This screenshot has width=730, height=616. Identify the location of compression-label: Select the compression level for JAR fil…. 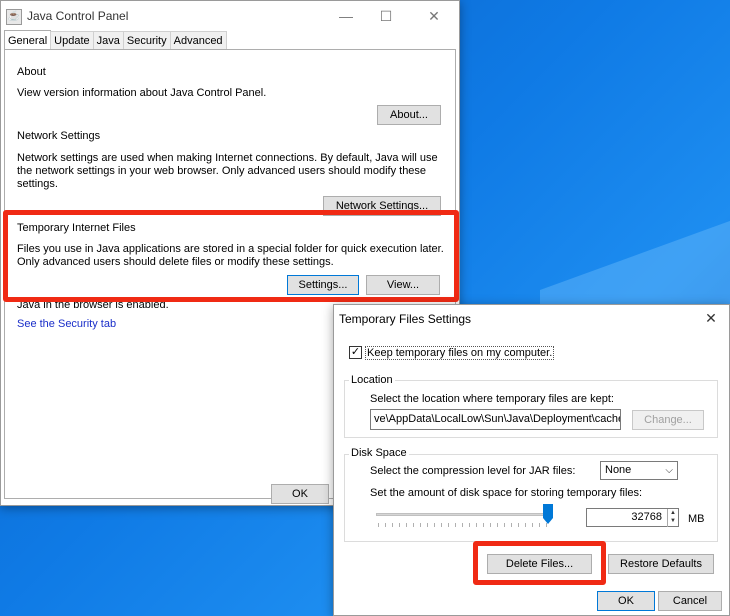
(473, 471).